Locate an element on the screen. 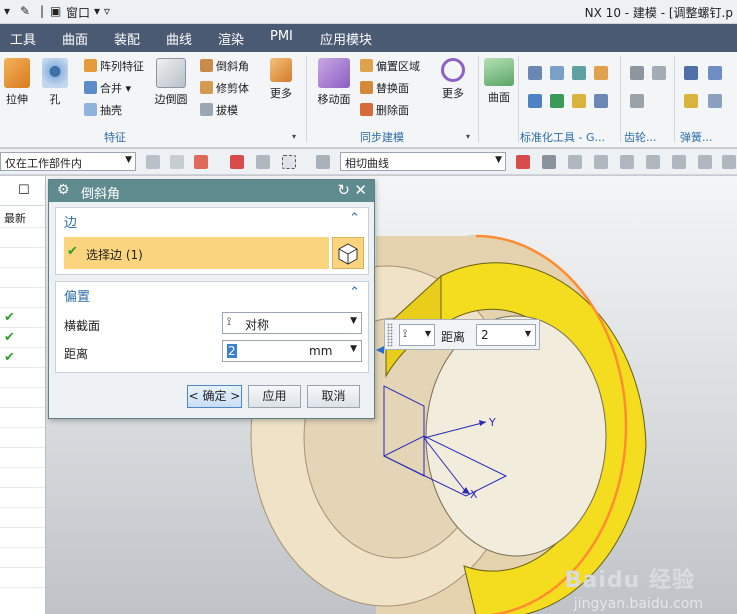  more-features-button: 更多 is located at coordinates (281, 79).